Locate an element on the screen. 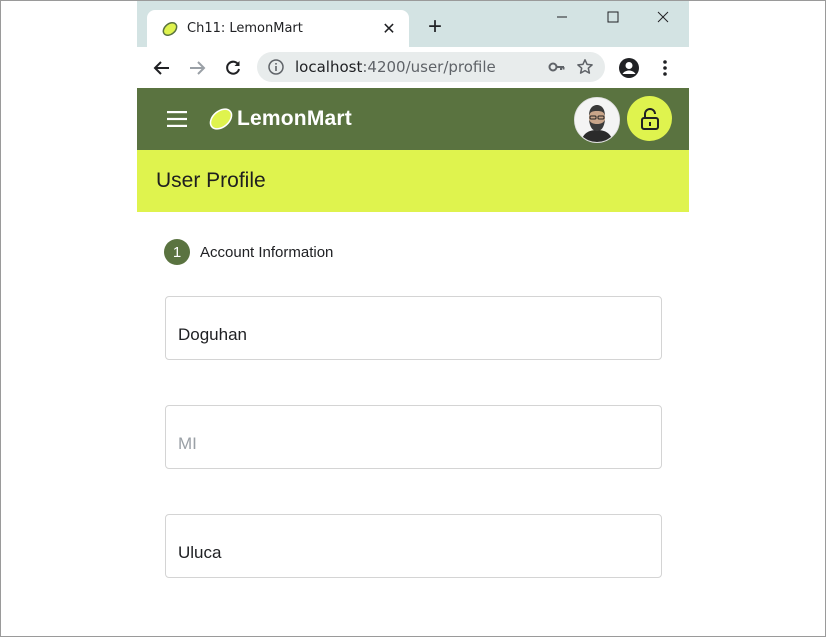  brand-link: LemonMart is located at coordinates (279, 119).